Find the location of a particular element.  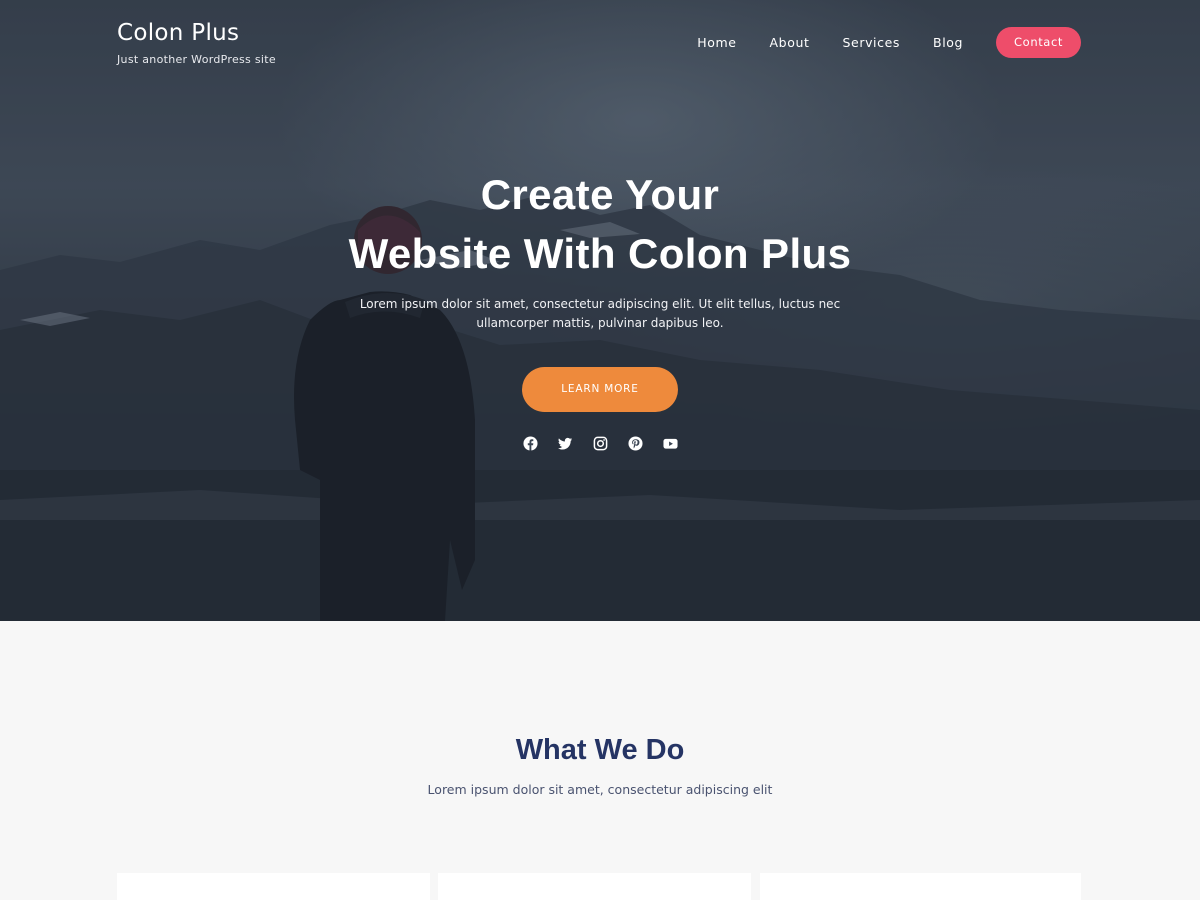

youtube-icon is located at coordinates (670, 443).